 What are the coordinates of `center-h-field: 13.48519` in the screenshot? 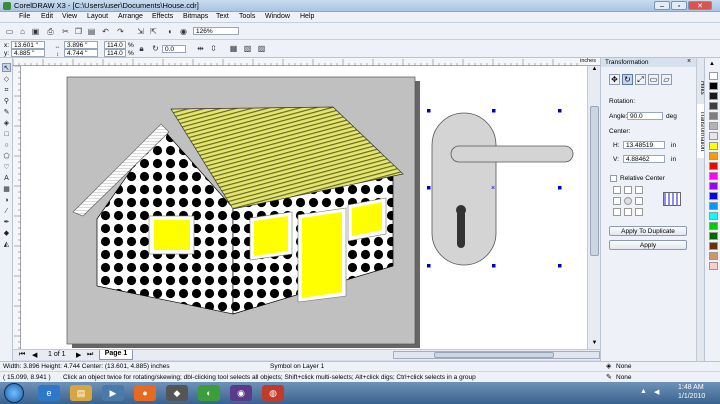 It's located at (644, 145).